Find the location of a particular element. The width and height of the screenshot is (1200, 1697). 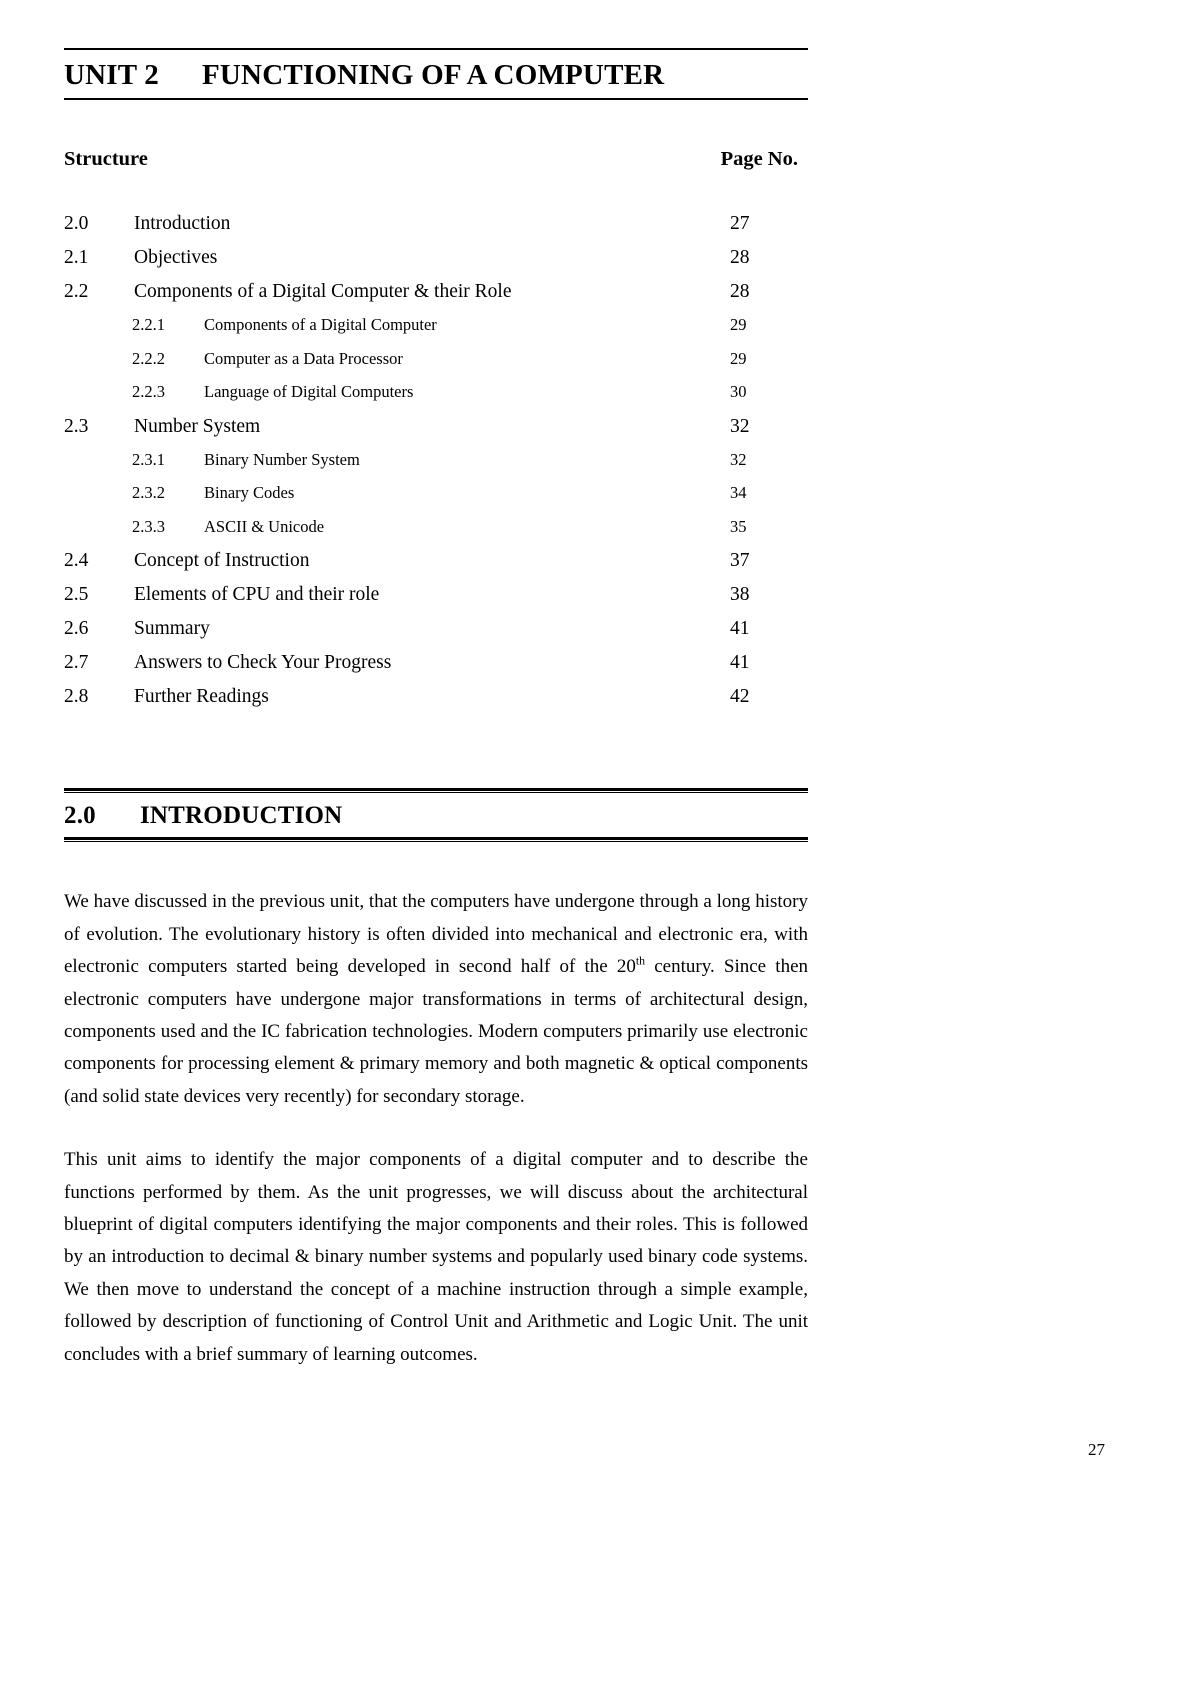

toc-entry-title: Number System is located at coordinates (197, 426).